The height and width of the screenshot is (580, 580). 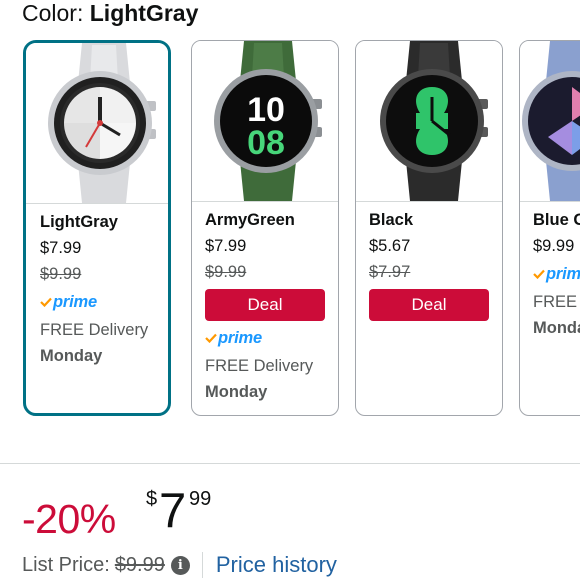 What do you see at coordinates (173, 511) in the screenshot?
I see `price-whole: 7` at bounding box center [173, 511].